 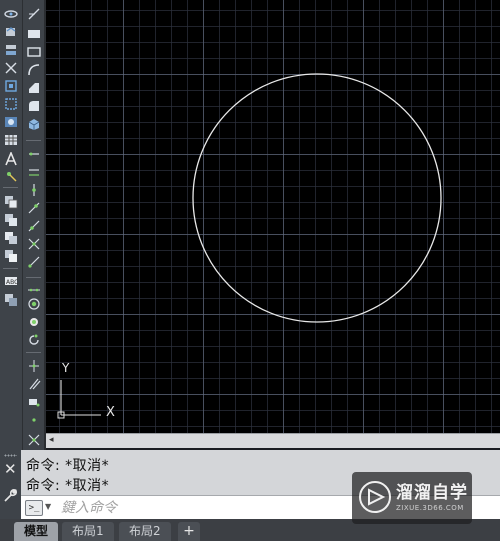 I want to click on node-icon, so click(x=33, y=303).